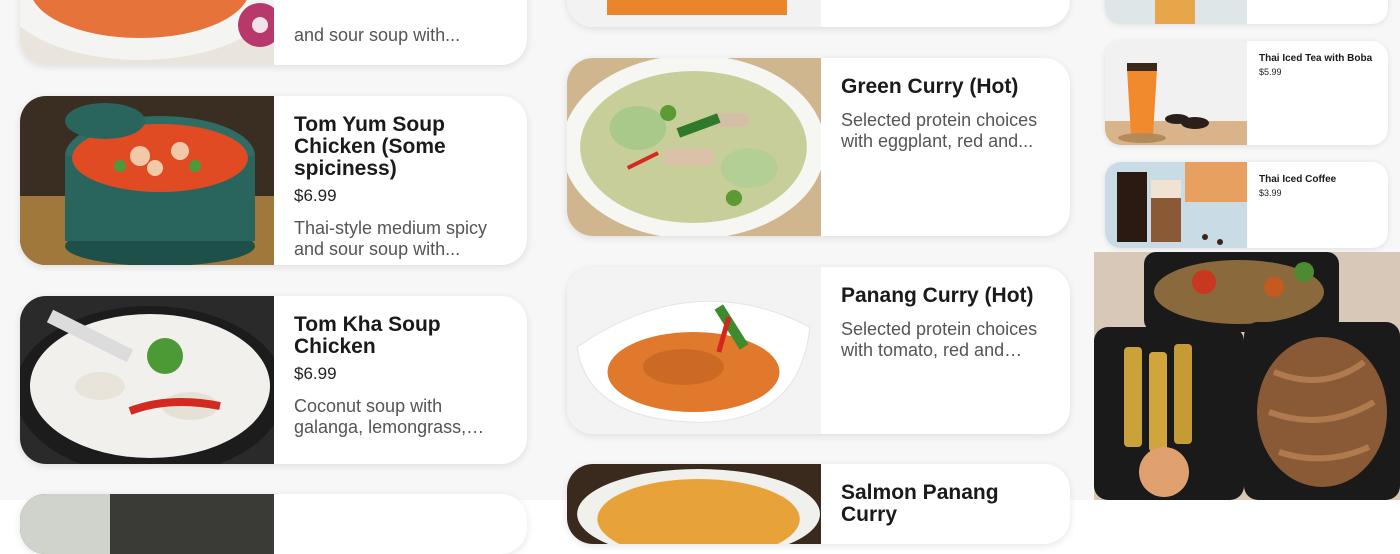 This screenshot has width=1400, height=554. I want to click on menu-item-card-salmon-panang: Salmon Panang Curry, so click(818, 504).